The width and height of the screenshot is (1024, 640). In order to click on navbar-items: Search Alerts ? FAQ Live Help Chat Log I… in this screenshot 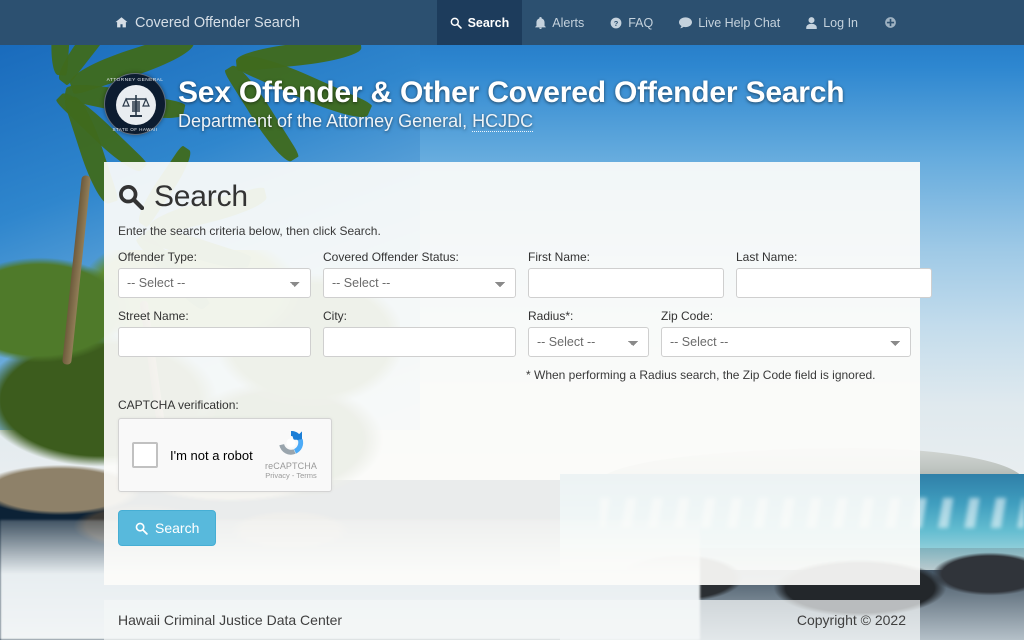, I will do `click(676, 22)`.